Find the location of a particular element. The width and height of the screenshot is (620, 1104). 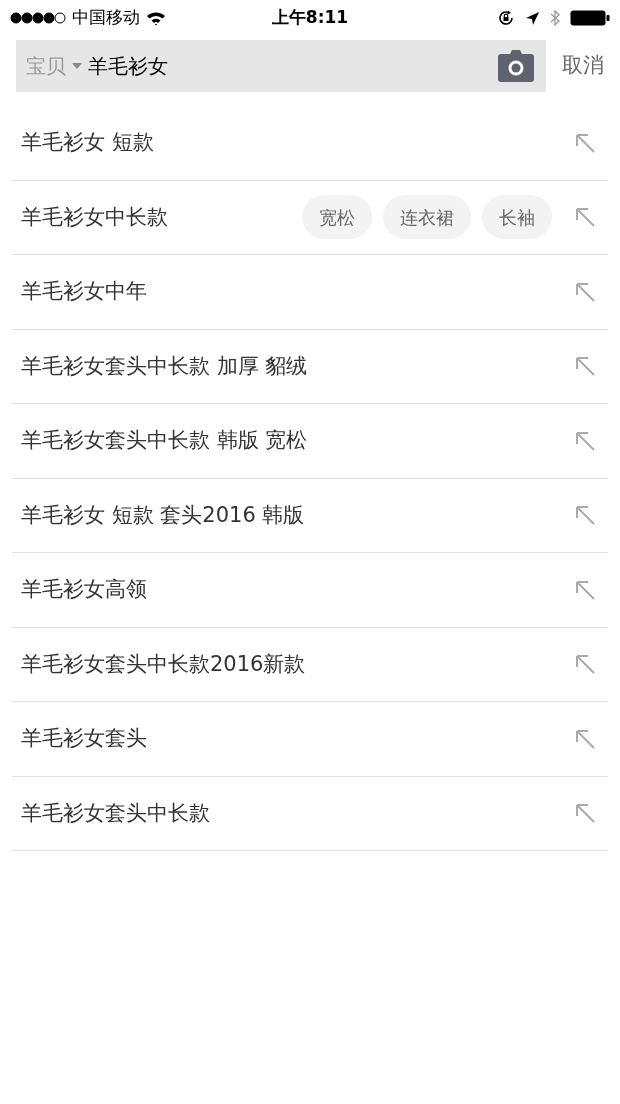

signal-icon is located at coordinates (38, 18).